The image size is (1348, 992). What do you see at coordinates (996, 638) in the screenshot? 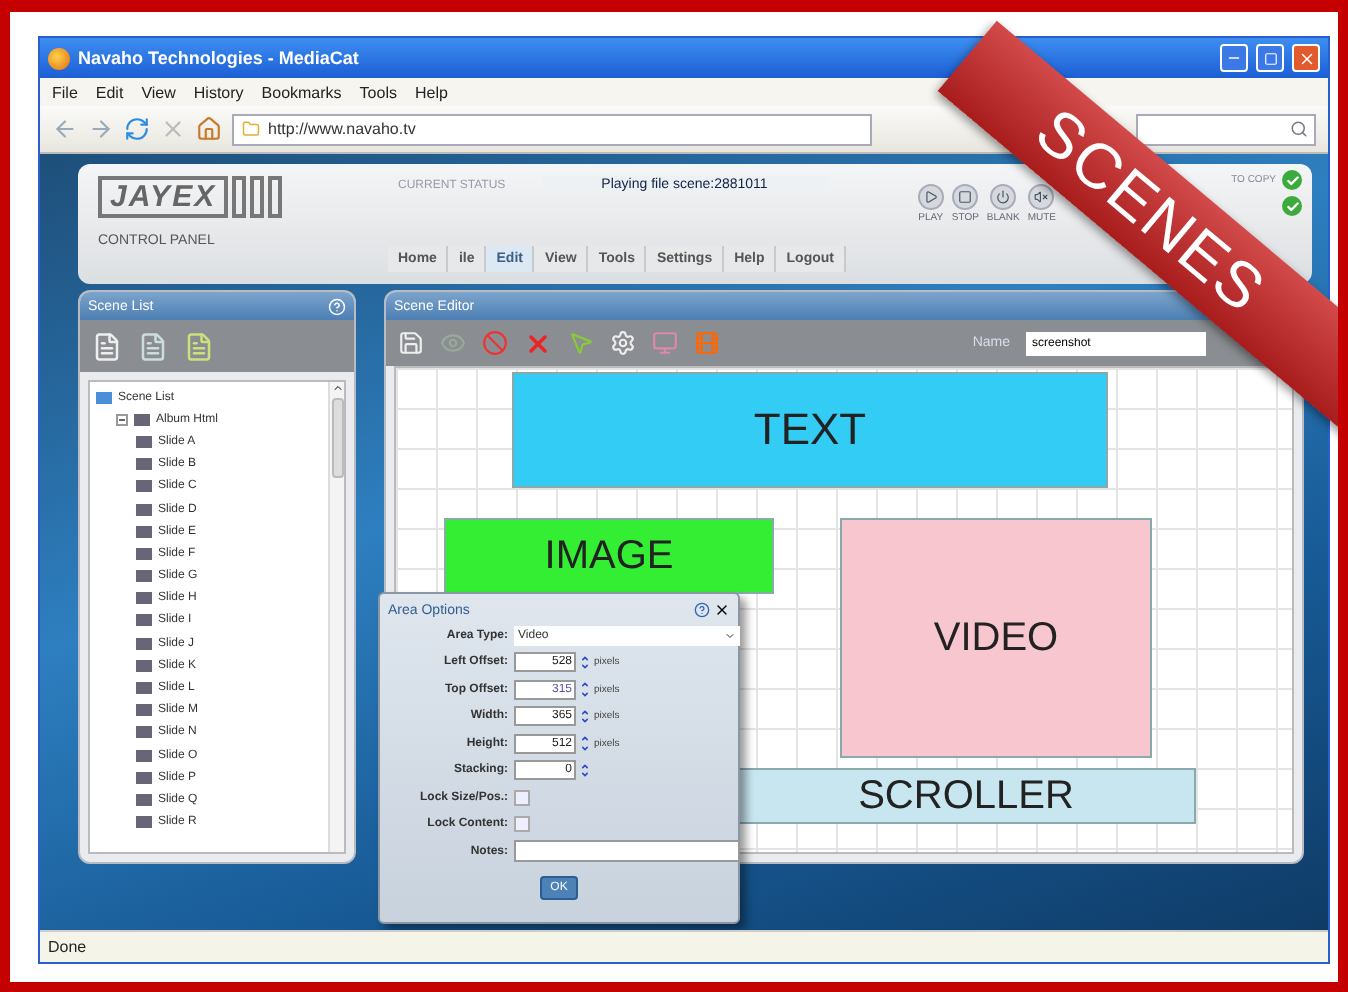
I see `scene-area: VIDEO` at bounding box center [996, 638].